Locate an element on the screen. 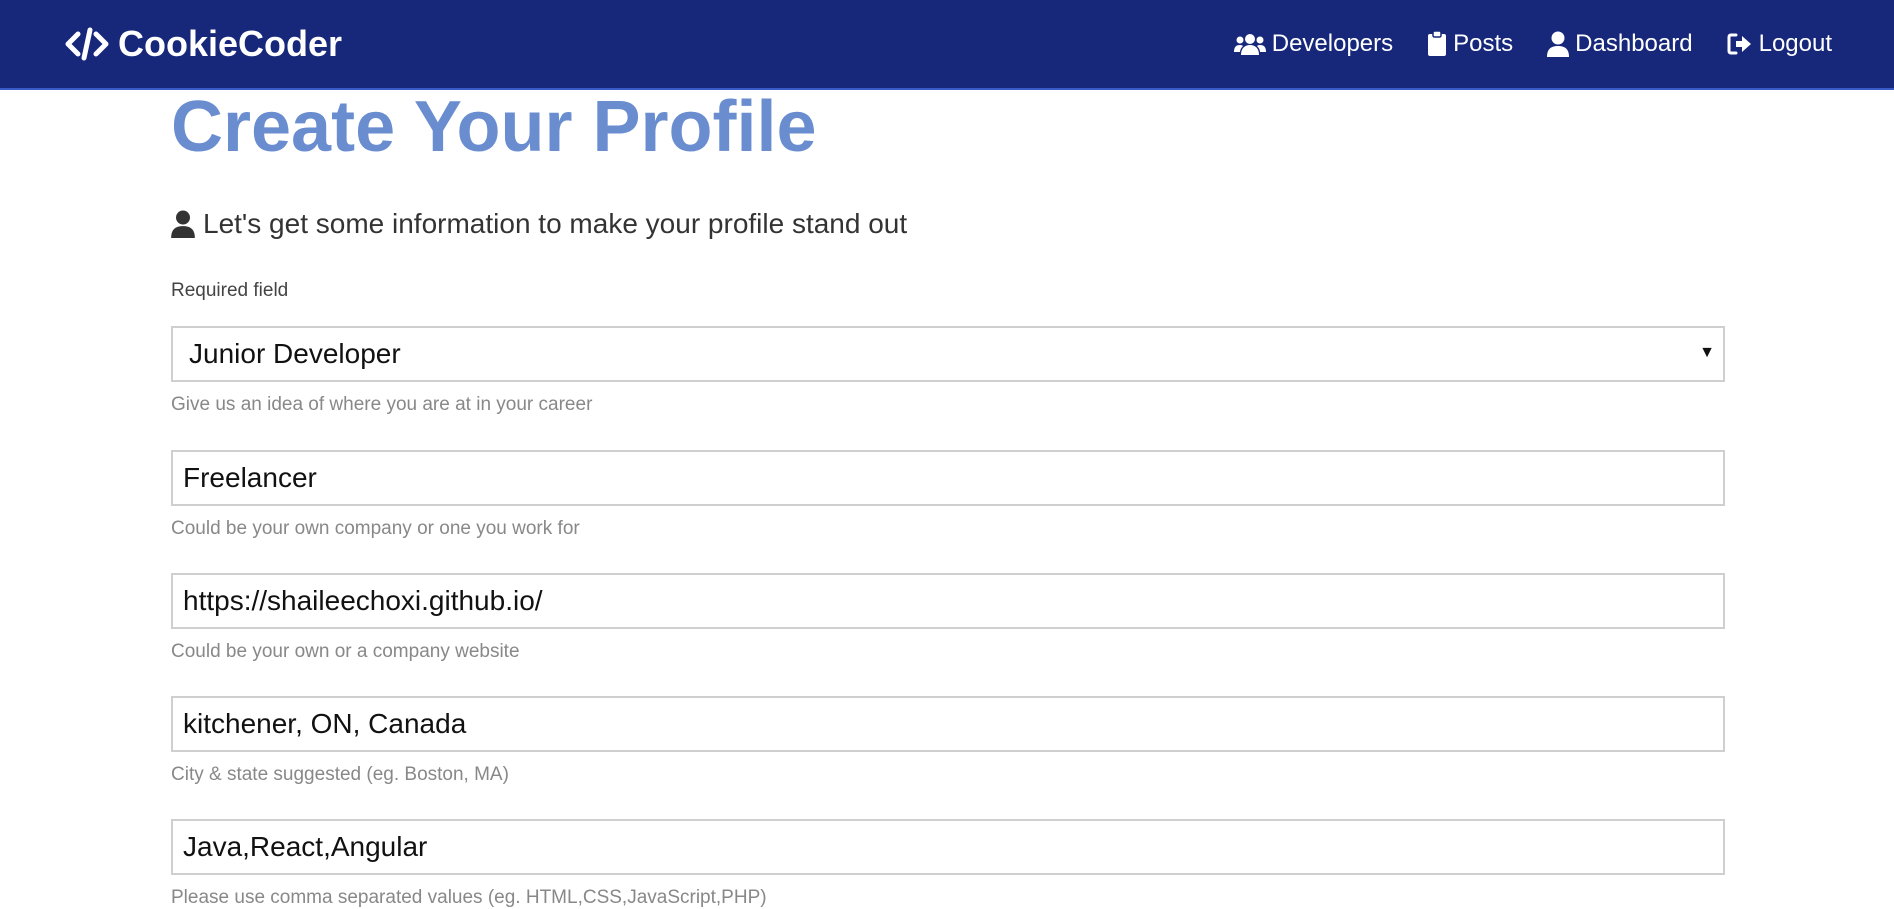 Image resolution: width=1894 pixels, height=909 pixels. nav-label: Dashboard is located at coordinates (1634, 43).